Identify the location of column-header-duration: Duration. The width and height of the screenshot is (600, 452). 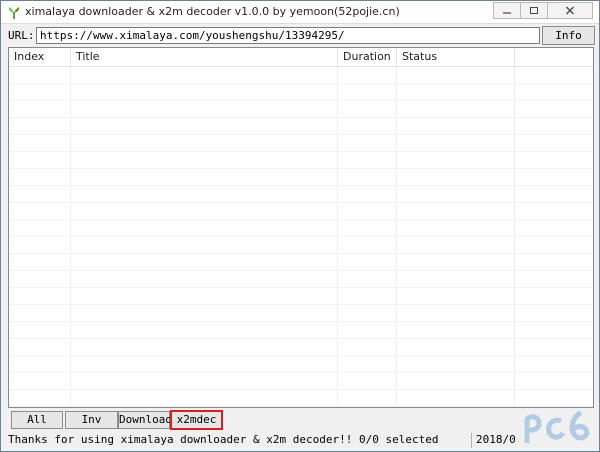
(367, 57).